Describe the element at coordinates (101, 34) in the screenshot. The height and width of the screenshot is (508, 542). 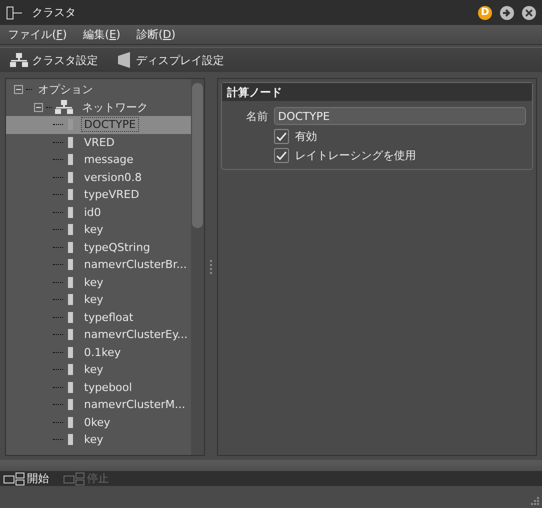
I see `menu-item: 編集(E)` at that location.